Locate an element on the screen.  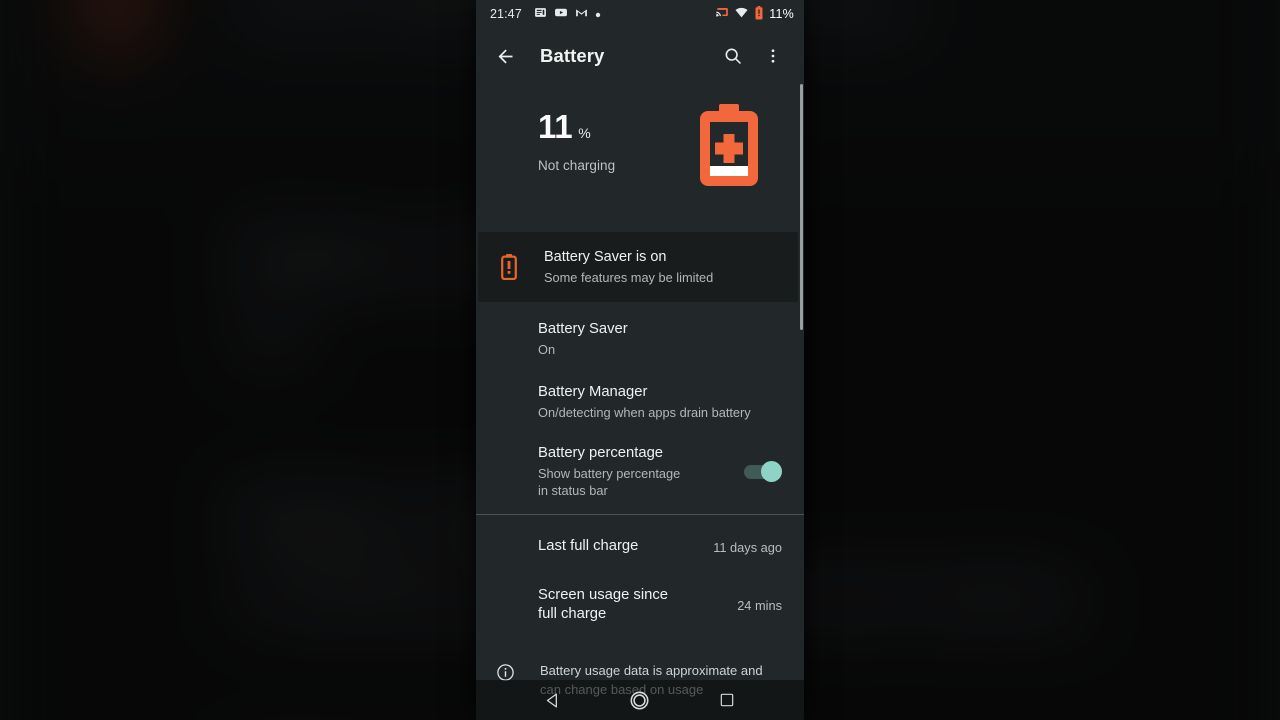
banner-subtitle: Some features may be limited is located at coordinates (629, 277).